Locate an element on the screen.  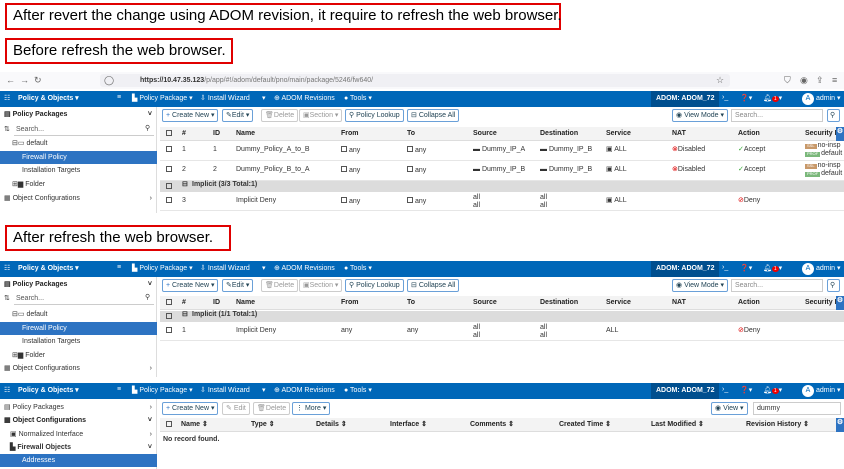
edit-button: ✎ Edit is located at coordinates (236, 408).